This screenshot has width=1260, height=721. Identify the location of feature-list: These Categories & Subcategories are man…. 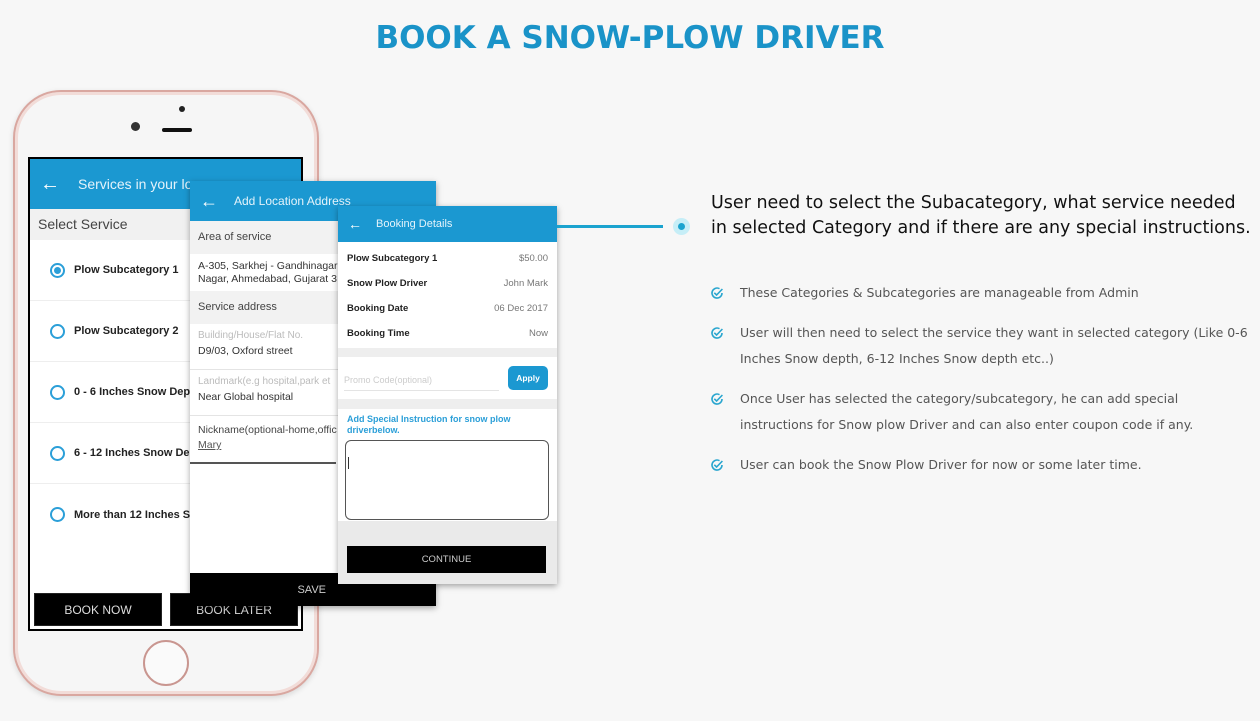
(980, 386).